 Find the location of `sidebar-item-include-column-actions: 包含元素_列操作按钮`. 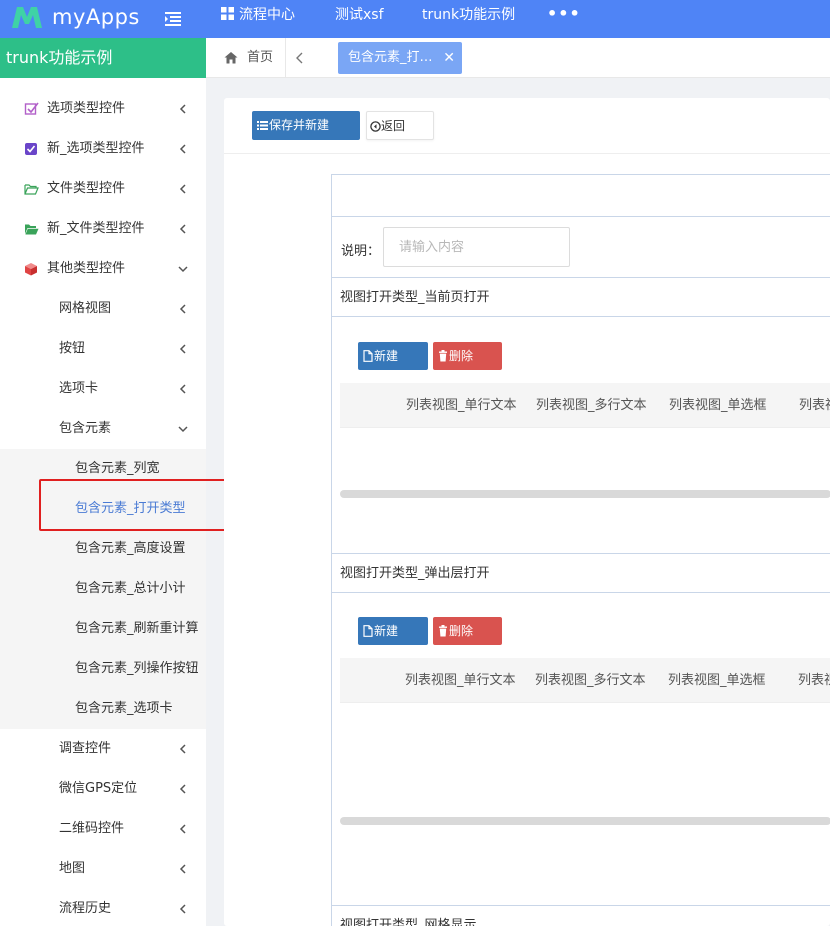

sidebar-item-include-column-actions: 包含元素_列操作按钮 is located at coordinates (103, 669).